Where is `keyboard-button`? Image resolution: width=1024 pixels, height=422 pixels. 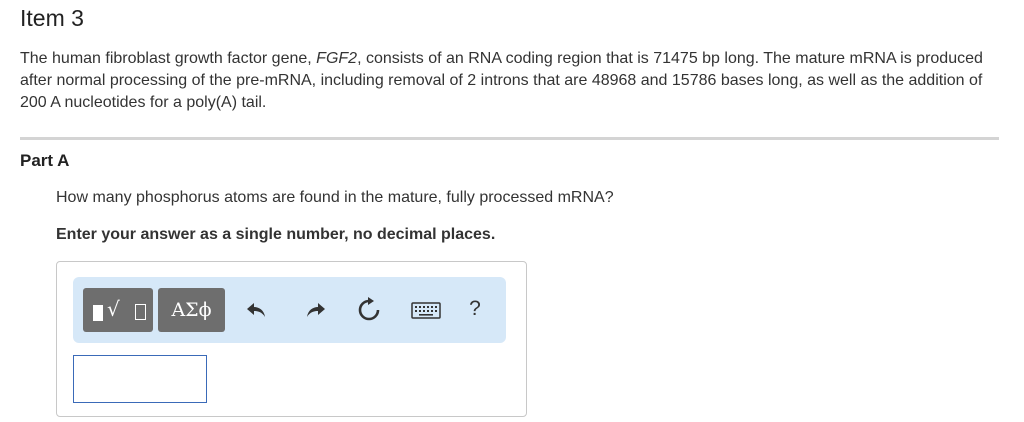
keyboard-button is located at coordinates (426, 310).